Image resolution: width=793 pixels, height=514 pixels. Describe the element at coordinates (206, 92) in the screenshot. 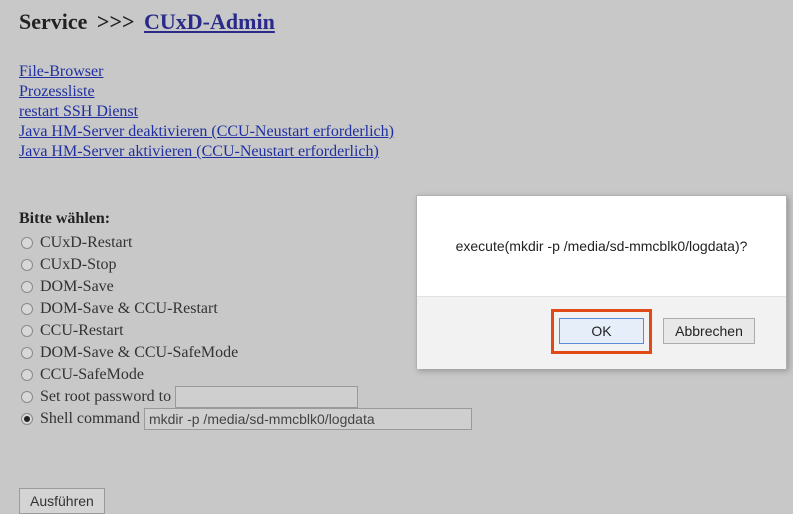

I see `process-list-link: Prozessliste` at that location.